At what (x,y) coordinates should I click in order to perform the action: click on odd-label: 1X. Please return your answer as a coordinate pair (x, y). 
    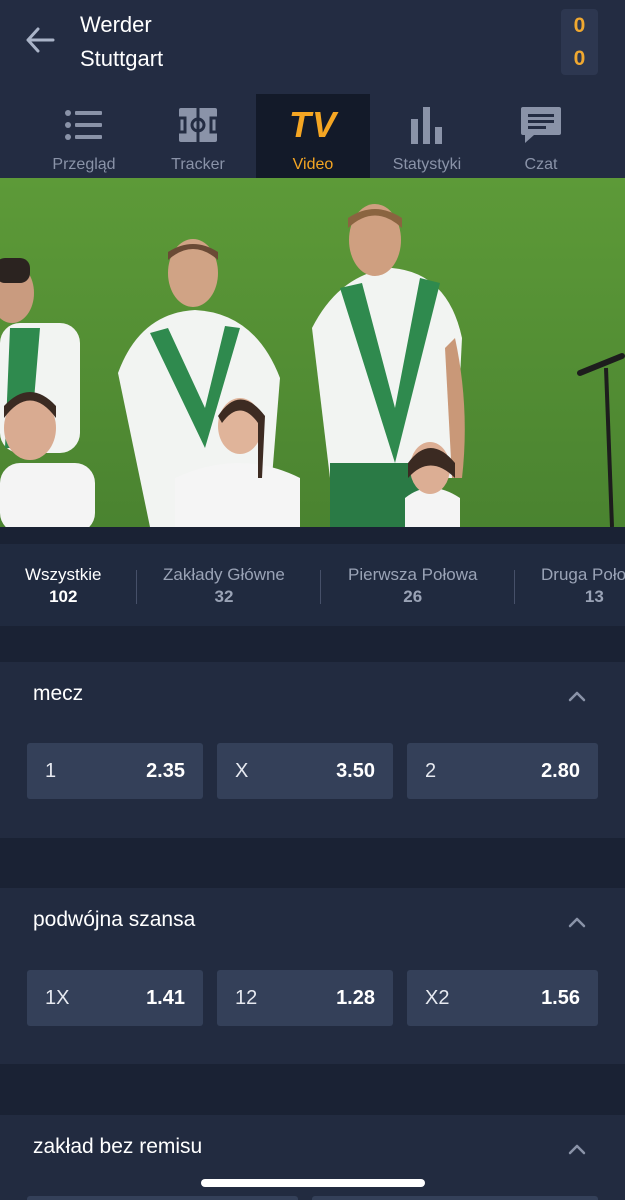
    Looking at the image, I should click on (57, 997).